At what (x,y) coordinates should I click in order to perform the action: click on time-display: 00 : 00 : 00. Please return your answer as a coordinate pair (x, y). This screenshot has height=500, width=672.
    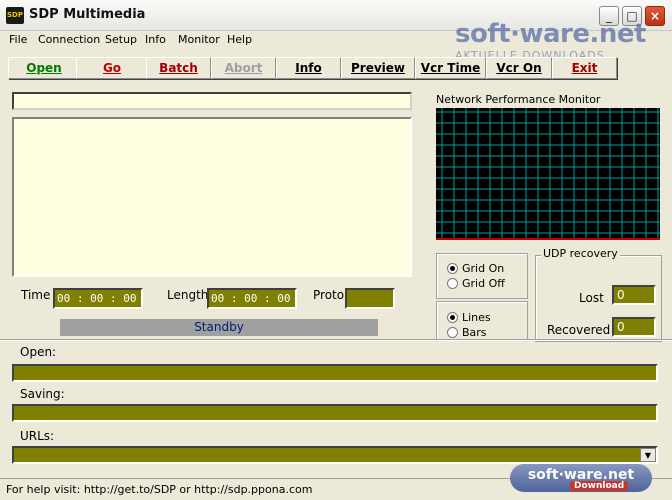
    Looking at the image, I should click on (98, 298).